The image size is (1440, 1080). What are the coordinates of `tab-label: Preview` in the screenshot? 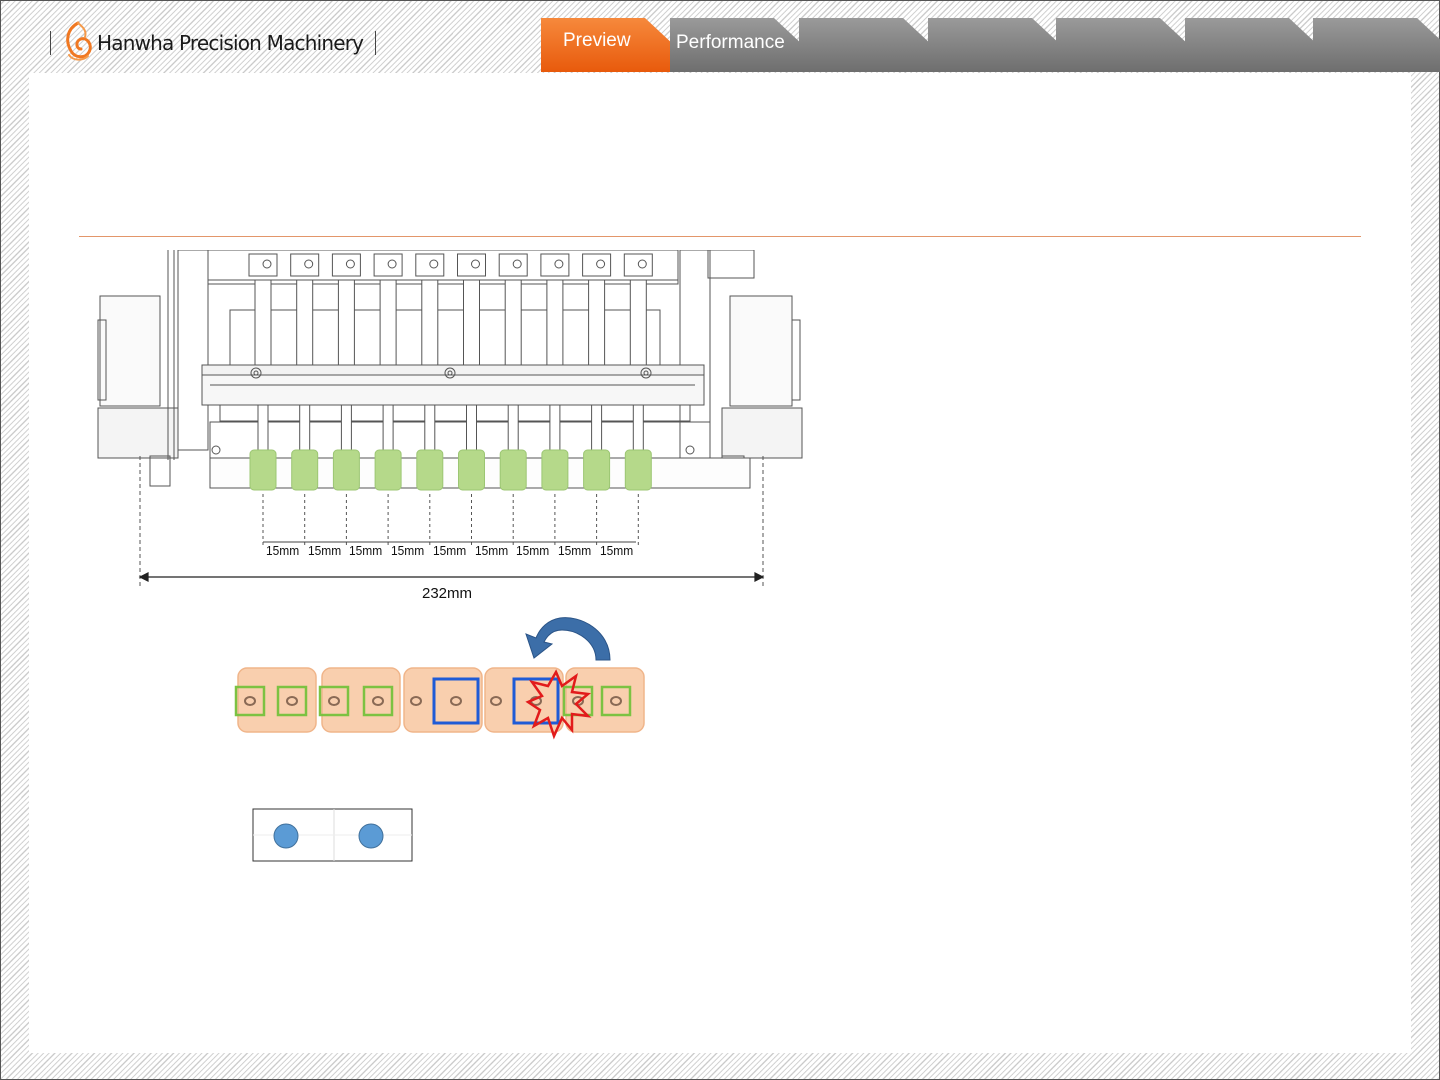 It's located at (597, 40).